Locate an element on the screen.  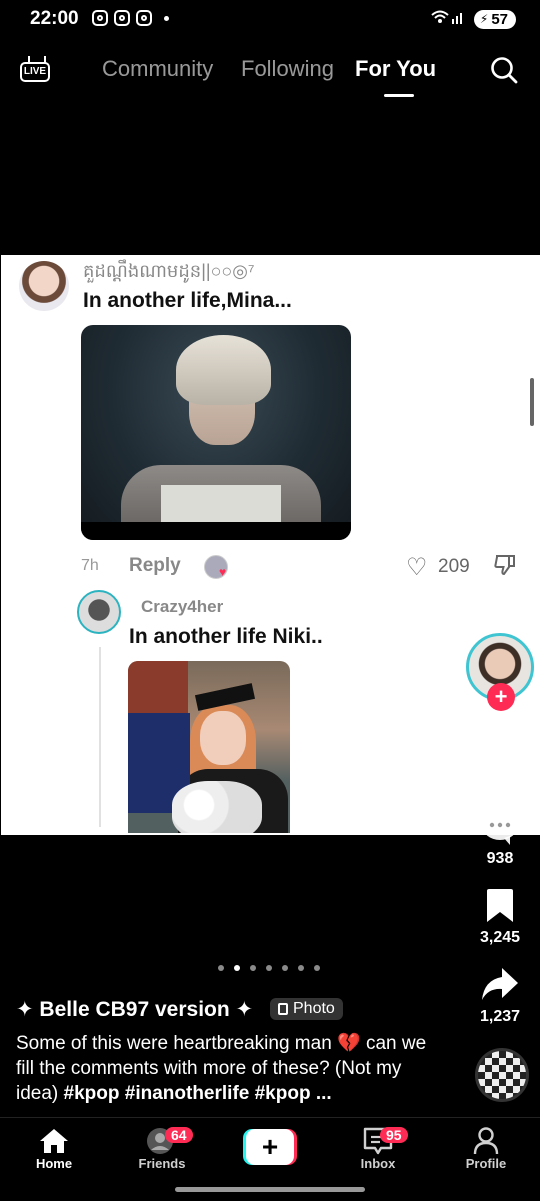
friends-icon is located at coordinates (162, 1141).